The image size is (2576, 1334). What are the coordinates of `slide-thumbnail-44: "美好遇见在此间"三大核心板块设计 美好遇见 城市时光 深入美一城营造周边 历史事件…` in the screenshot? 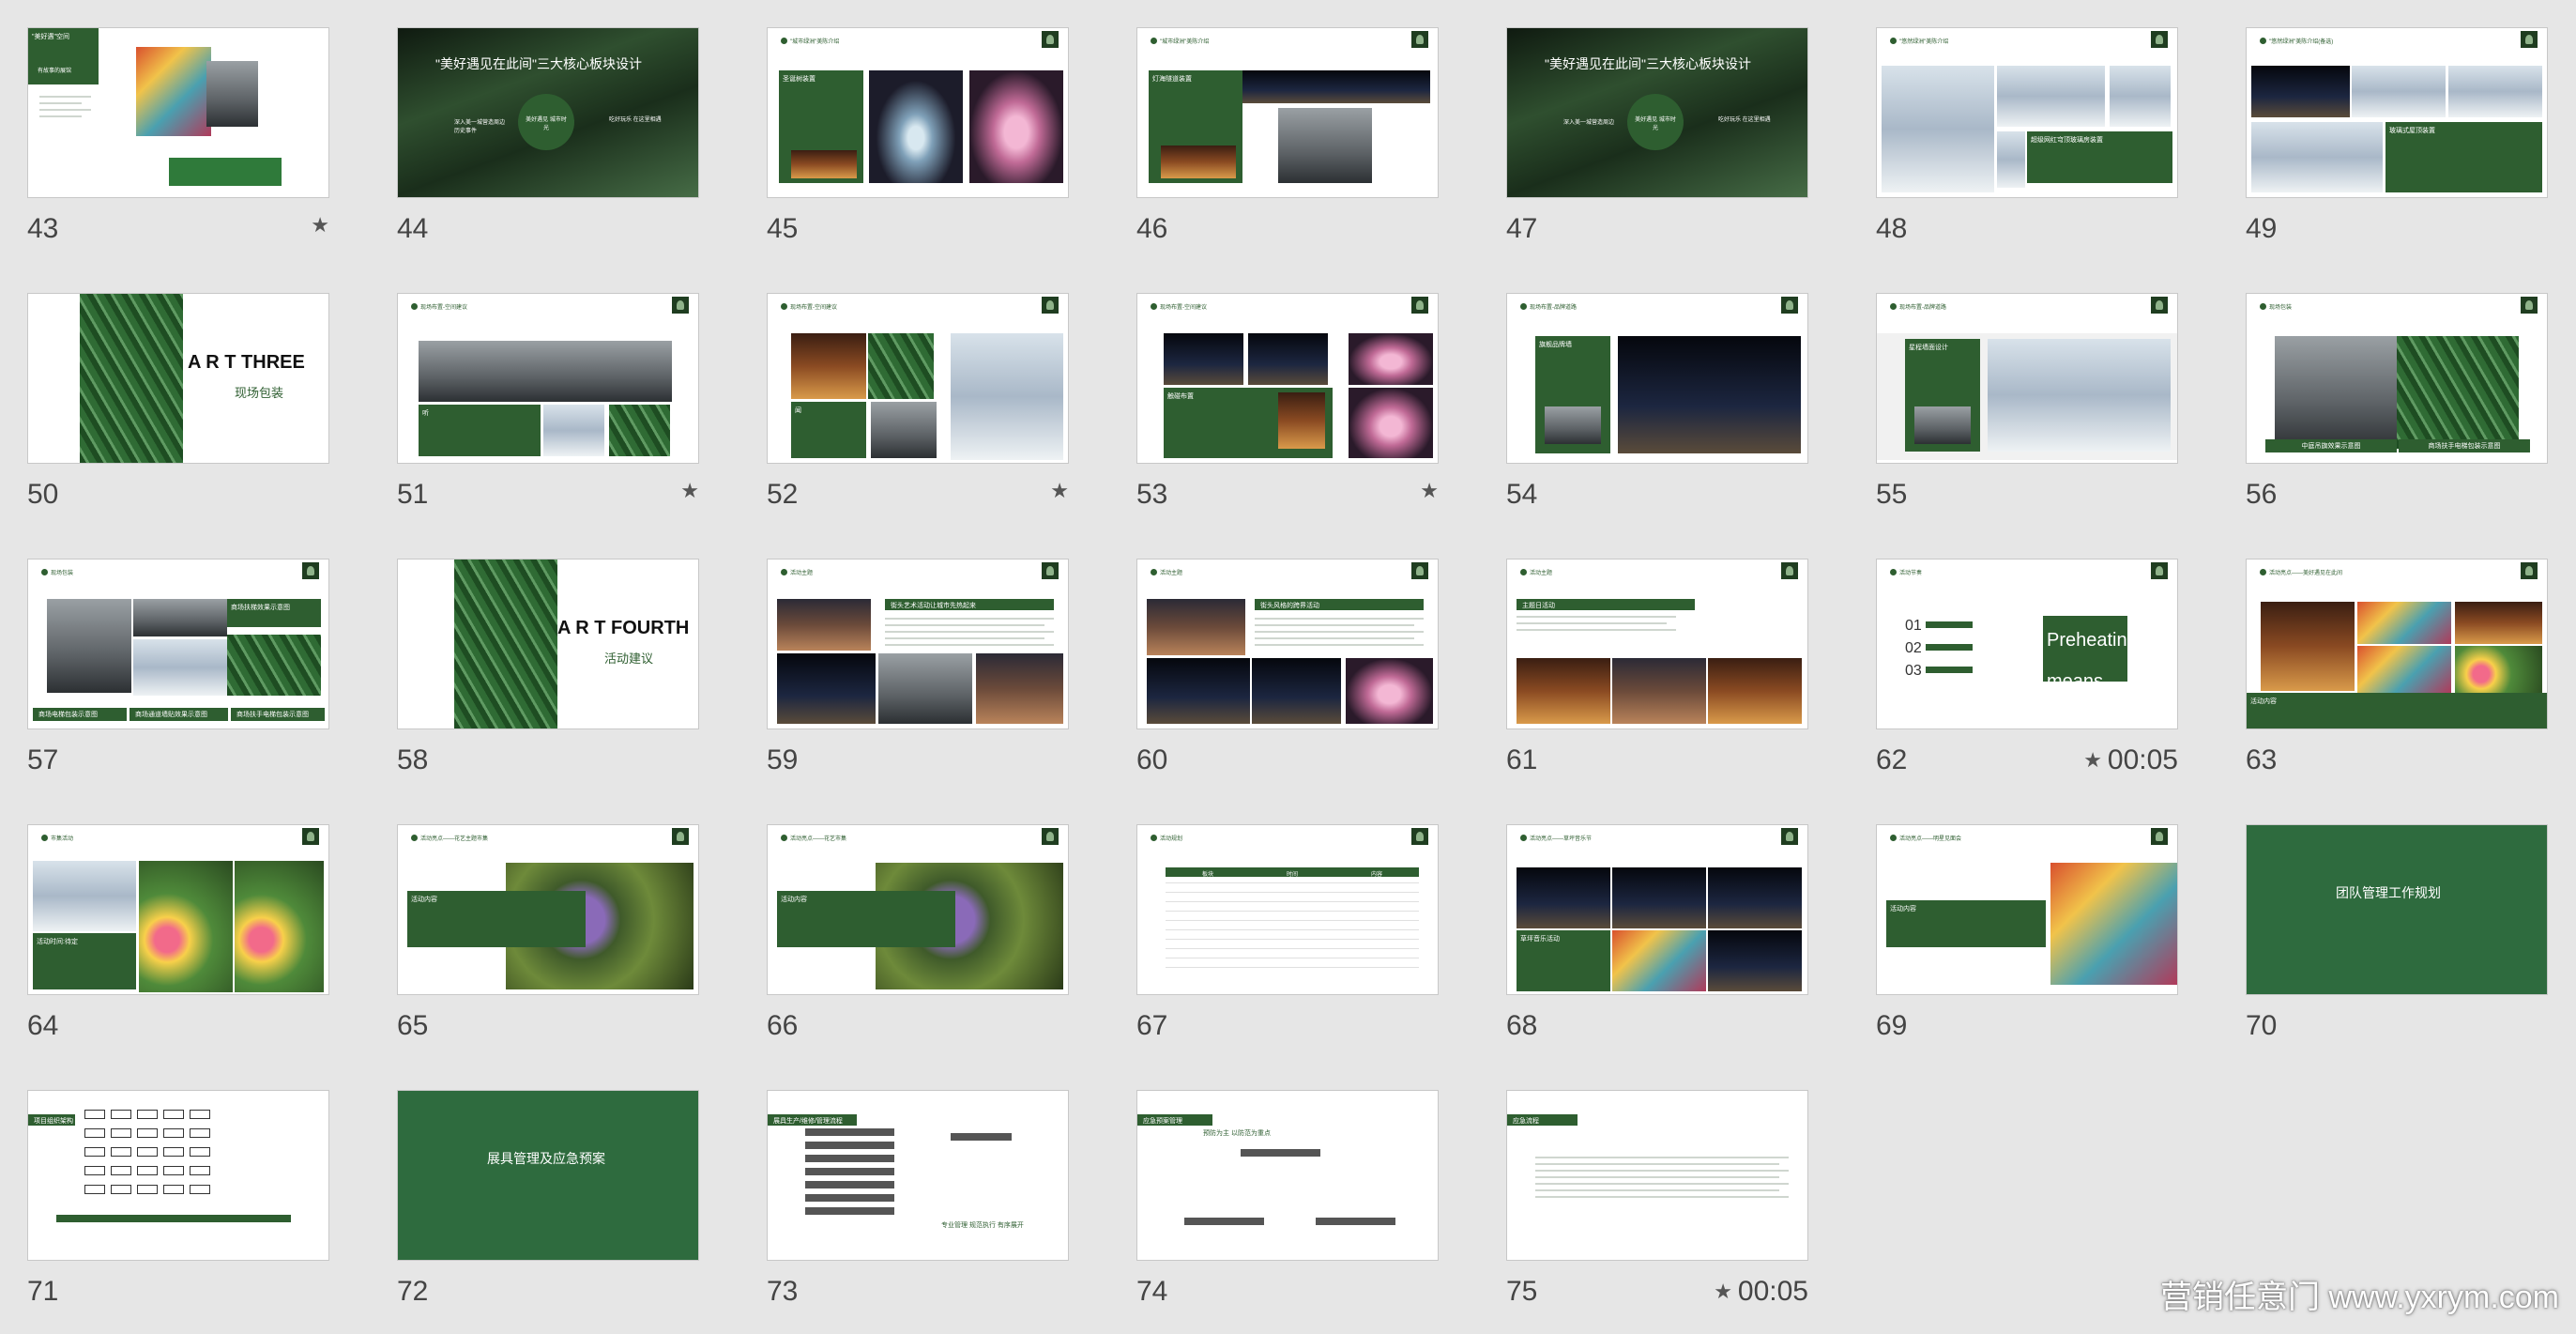 It's located at (548, 149).